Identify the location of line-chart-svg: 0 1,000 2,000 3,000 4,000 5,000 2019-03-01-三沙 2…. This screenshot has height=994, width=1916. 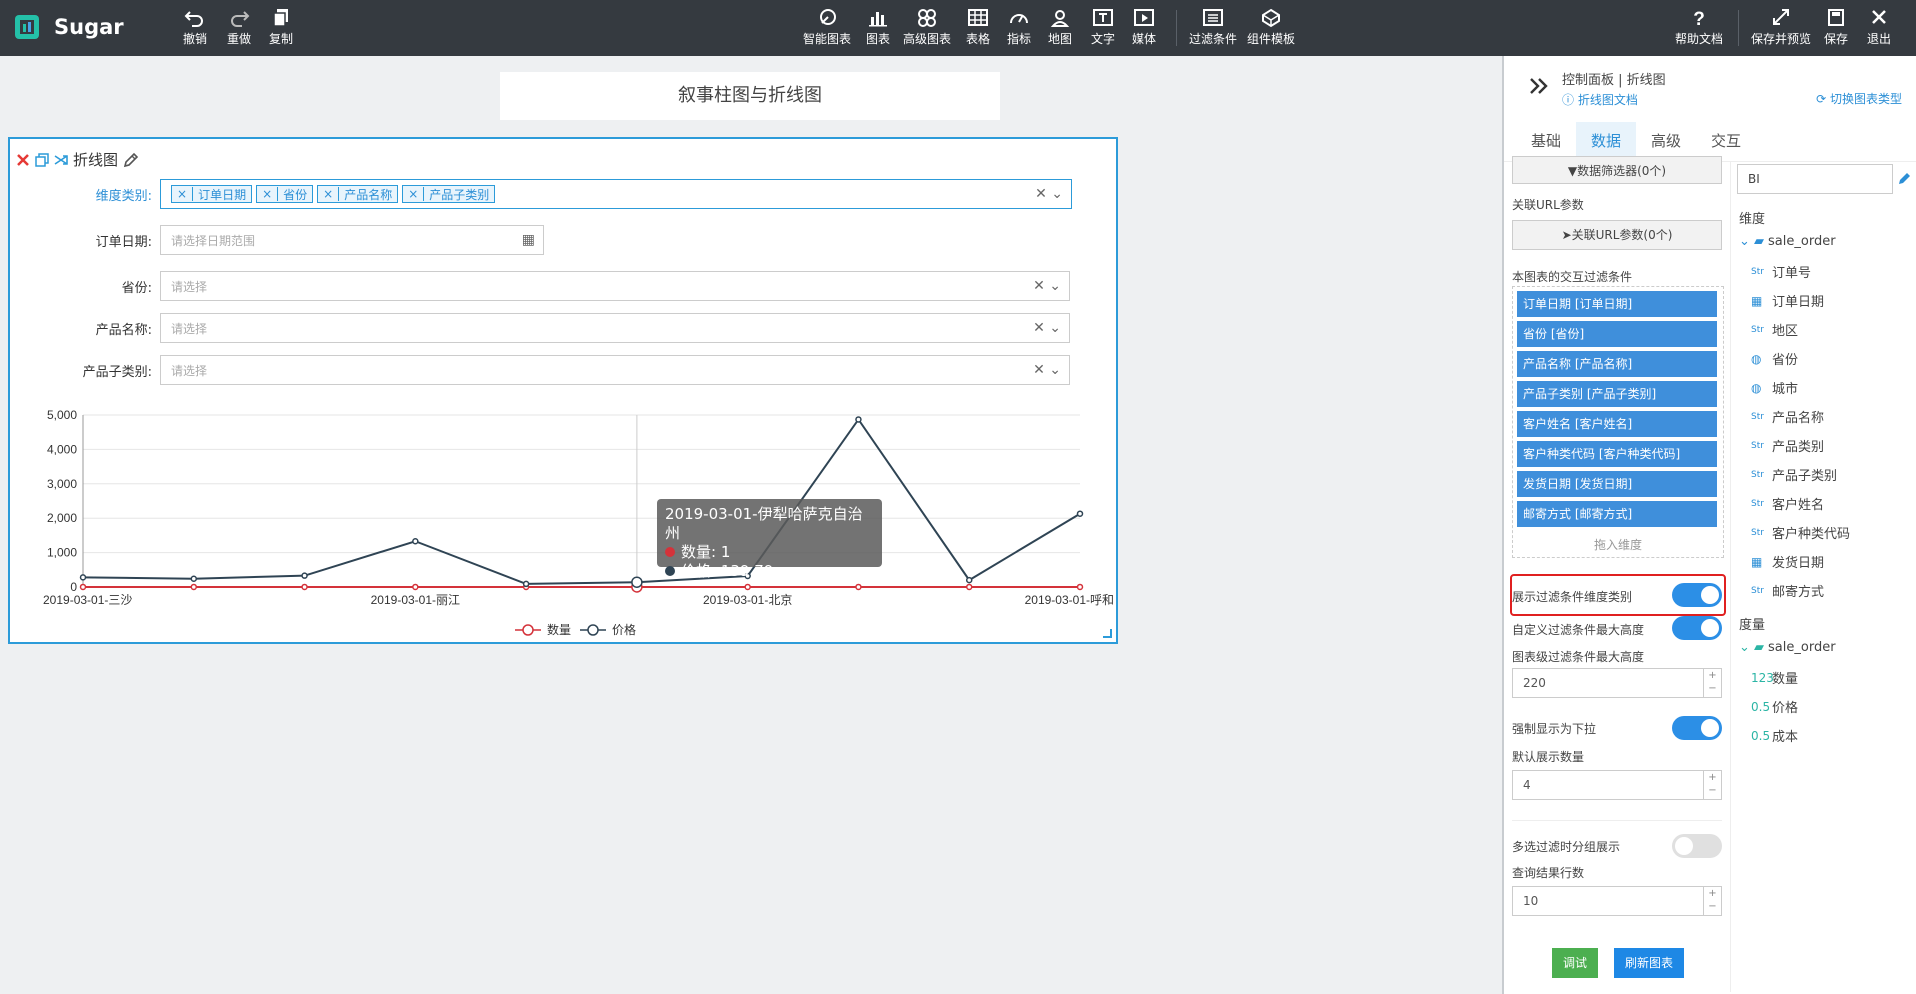
(563, 519).